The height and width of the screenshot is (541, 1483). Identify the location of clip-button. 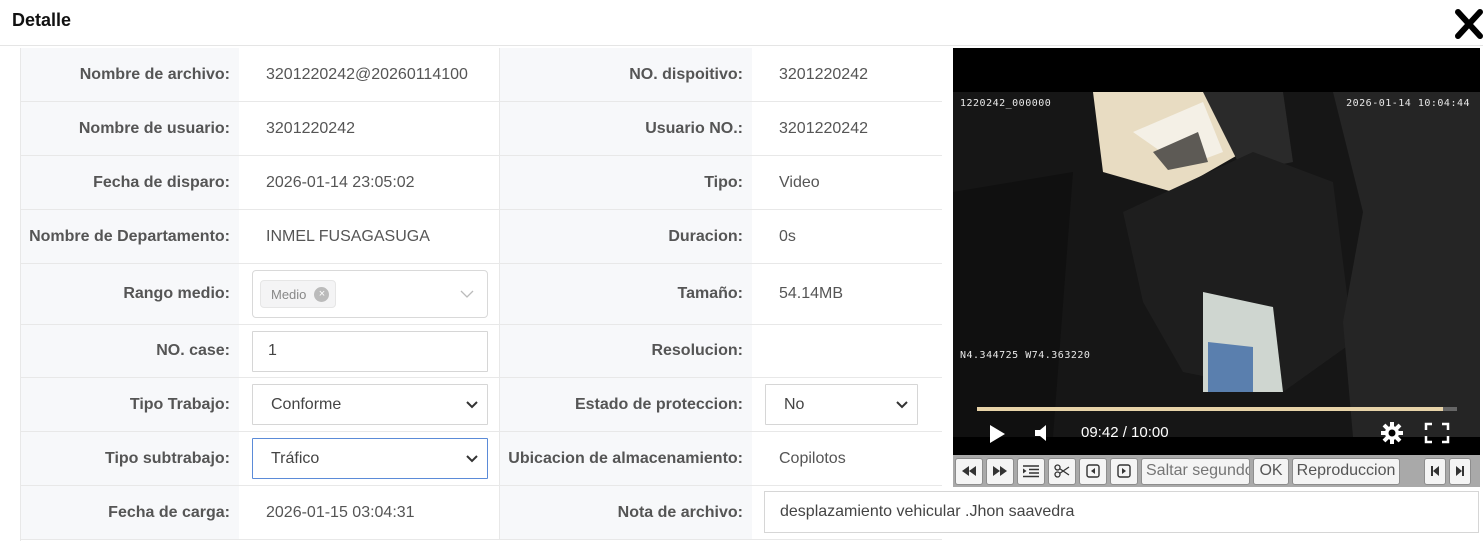
(1062, 471).